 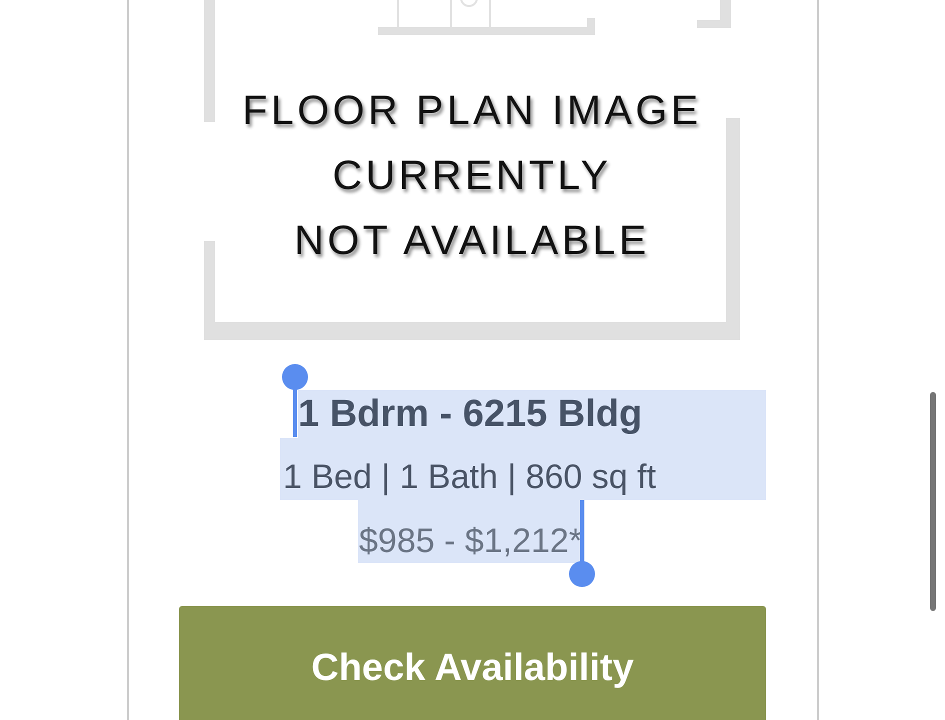 I want to click on unit-details-text: 1 Bed | 1 Bath | 860 sq ft, so click(x=470, y=477).